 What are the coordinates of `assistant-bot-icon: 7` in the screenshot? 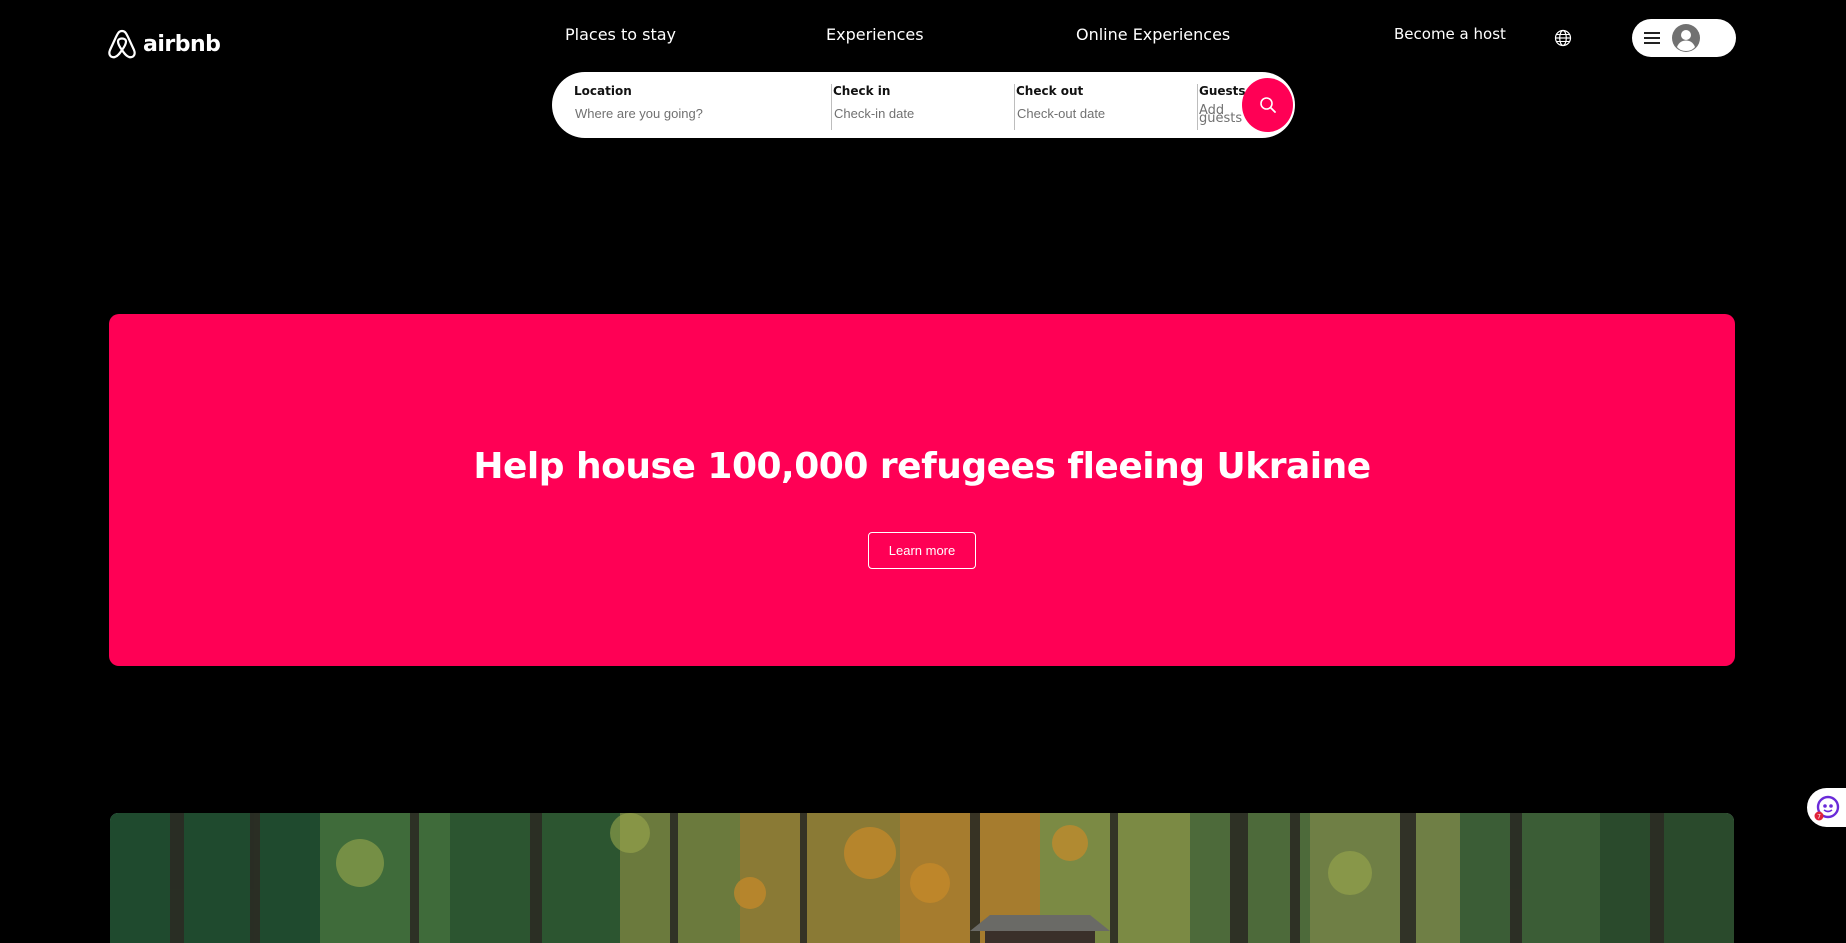 It's located at (1826, 807).